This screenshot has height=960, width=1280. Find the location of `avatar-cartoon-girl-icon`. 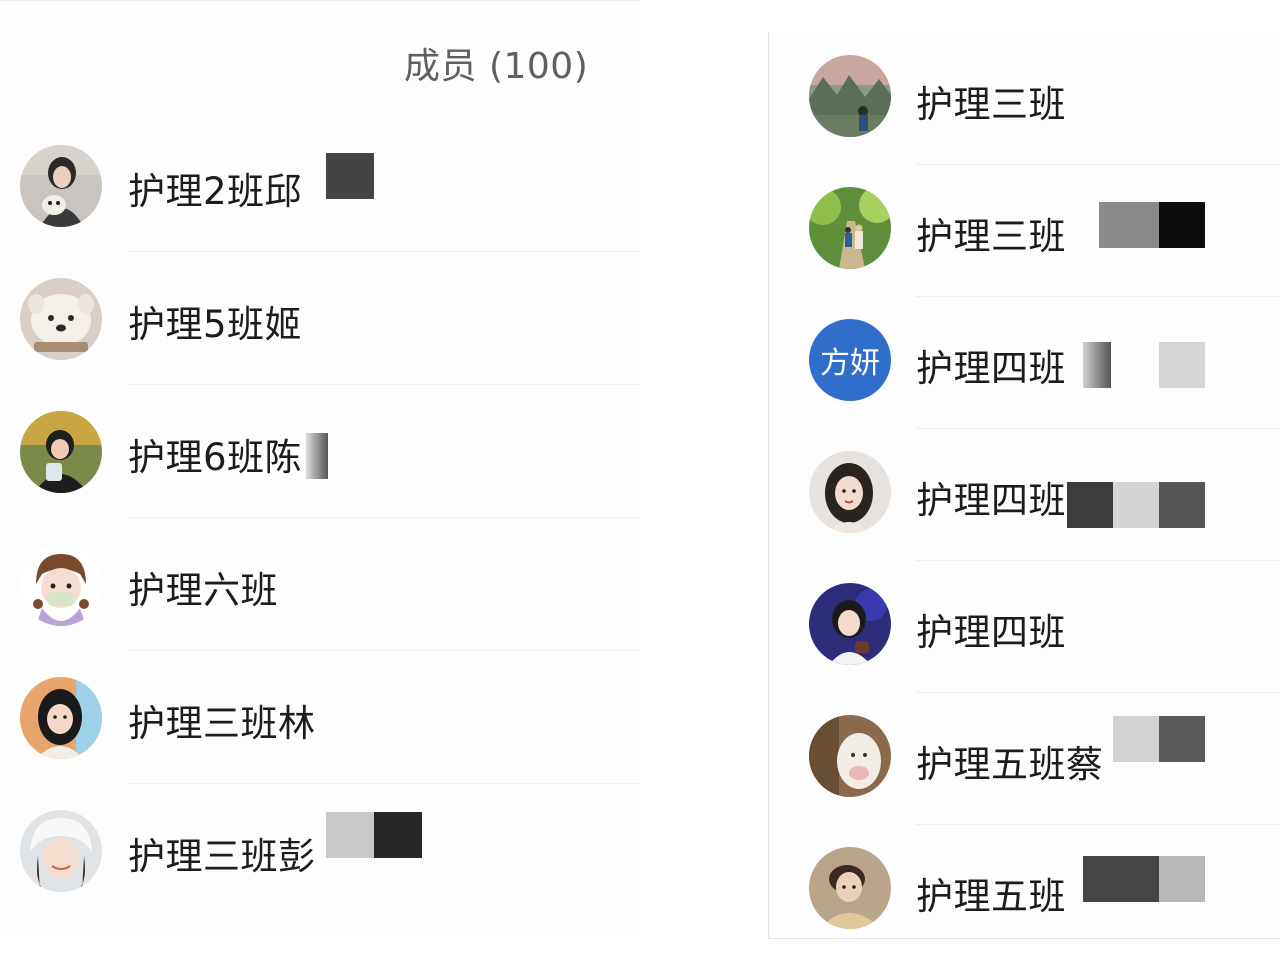

avatar-cartoon-girl-icon is located at coordinates (61, 585).